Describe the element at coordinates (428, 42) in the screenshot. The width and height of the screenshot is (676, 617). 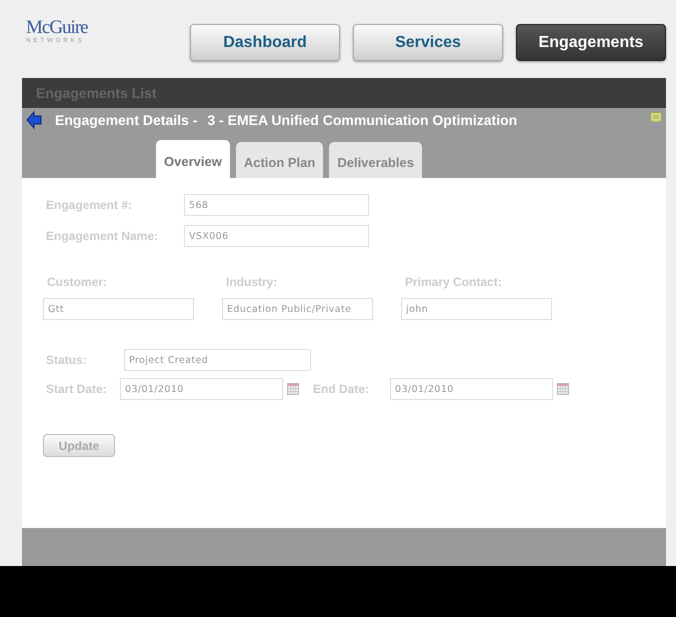
I see `nav-button: Services` at that location.